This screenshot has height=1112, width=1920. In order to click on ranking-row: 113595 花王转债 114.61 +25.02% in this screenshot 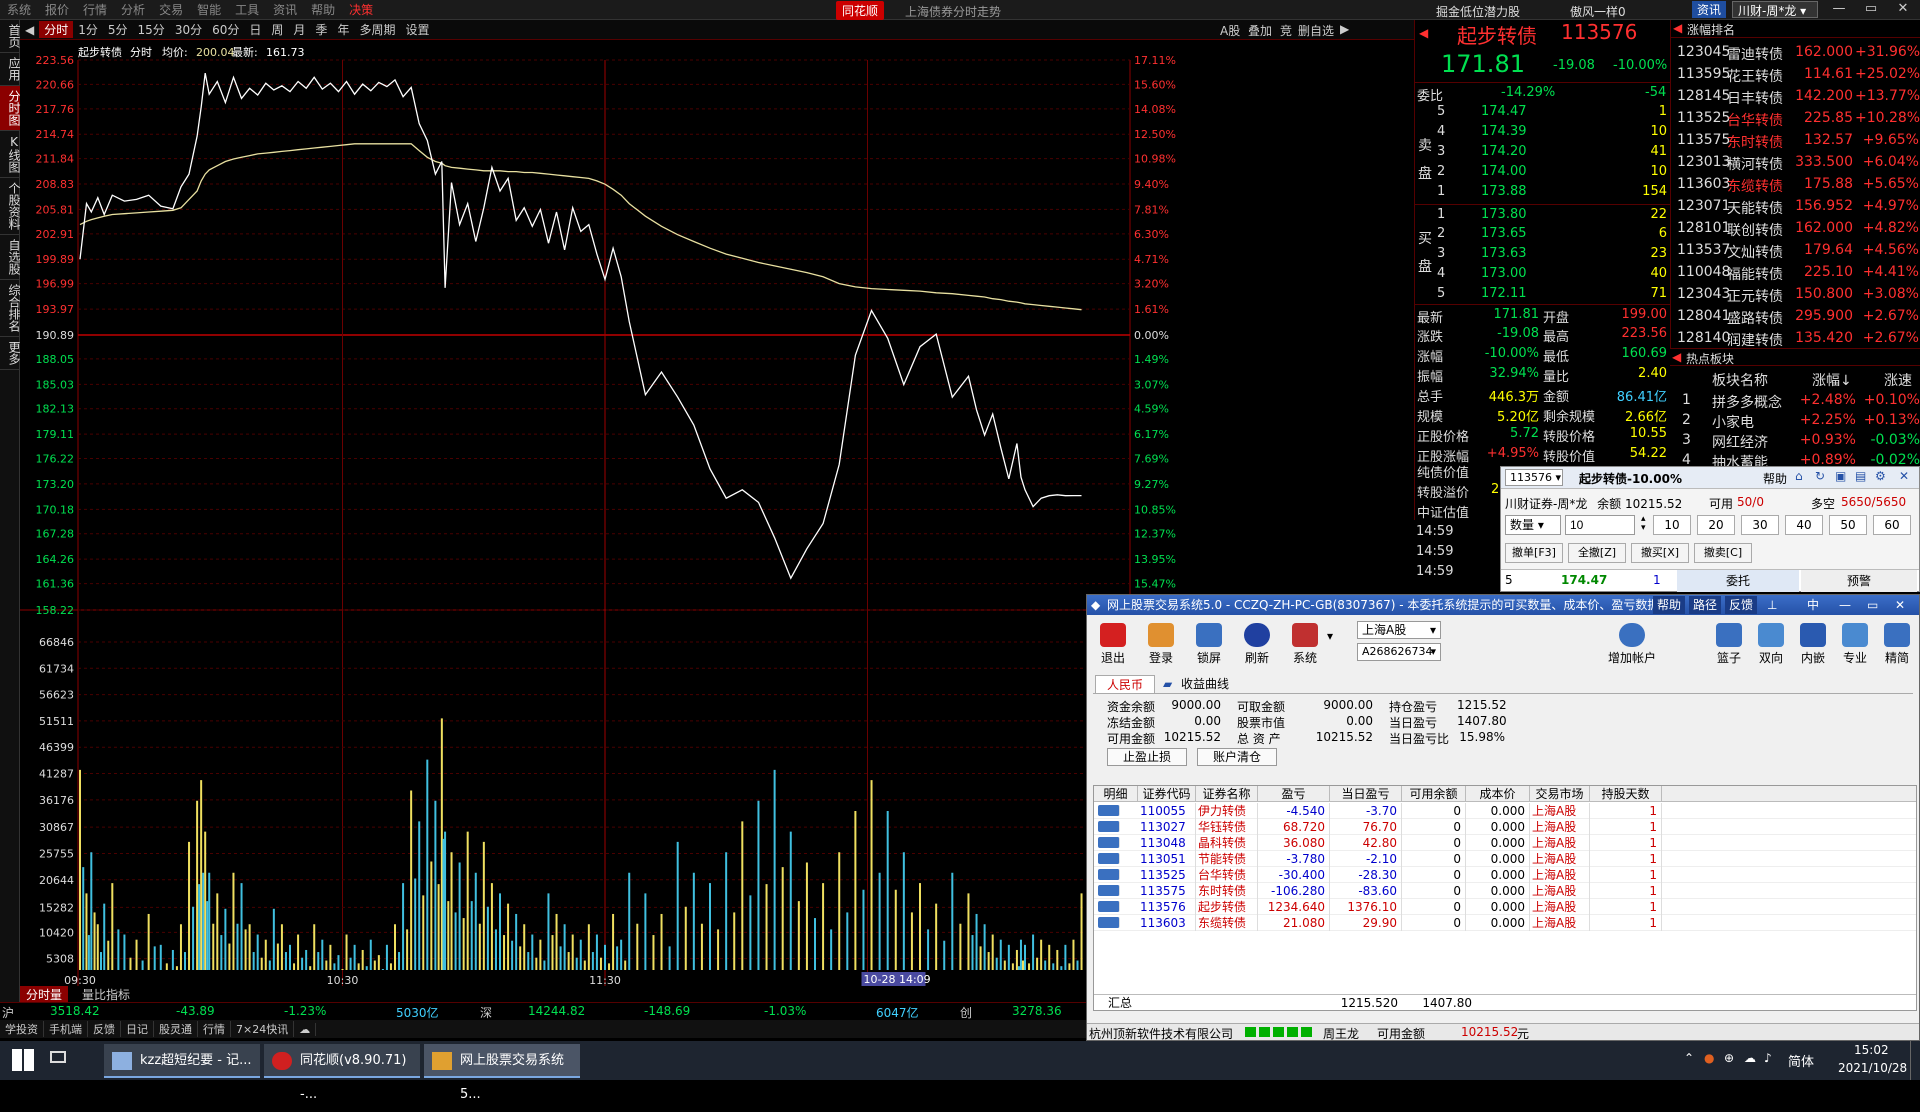, I will do `click(1795, 75)`.